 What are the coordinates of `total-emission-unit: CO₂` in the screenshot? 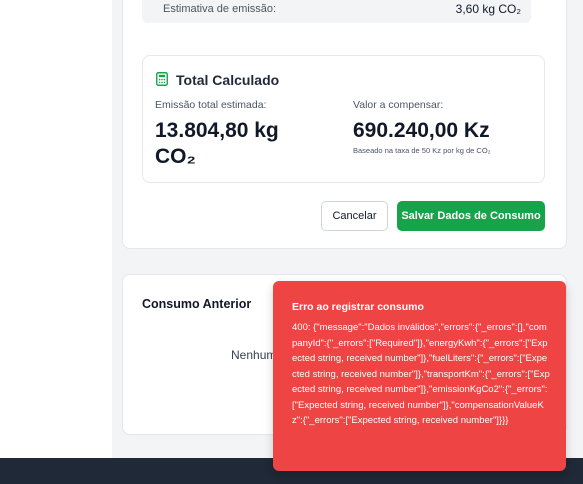 It's located at (175, 156).